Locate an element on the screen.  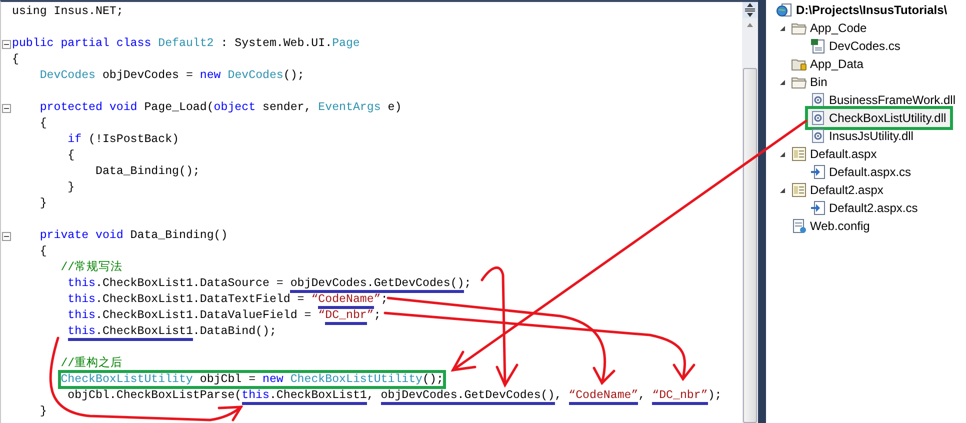
code-line: this.CheckBoxList1.DataSource = objDevCodes.GetDevCodes(); is located at coordinates (242, 284).